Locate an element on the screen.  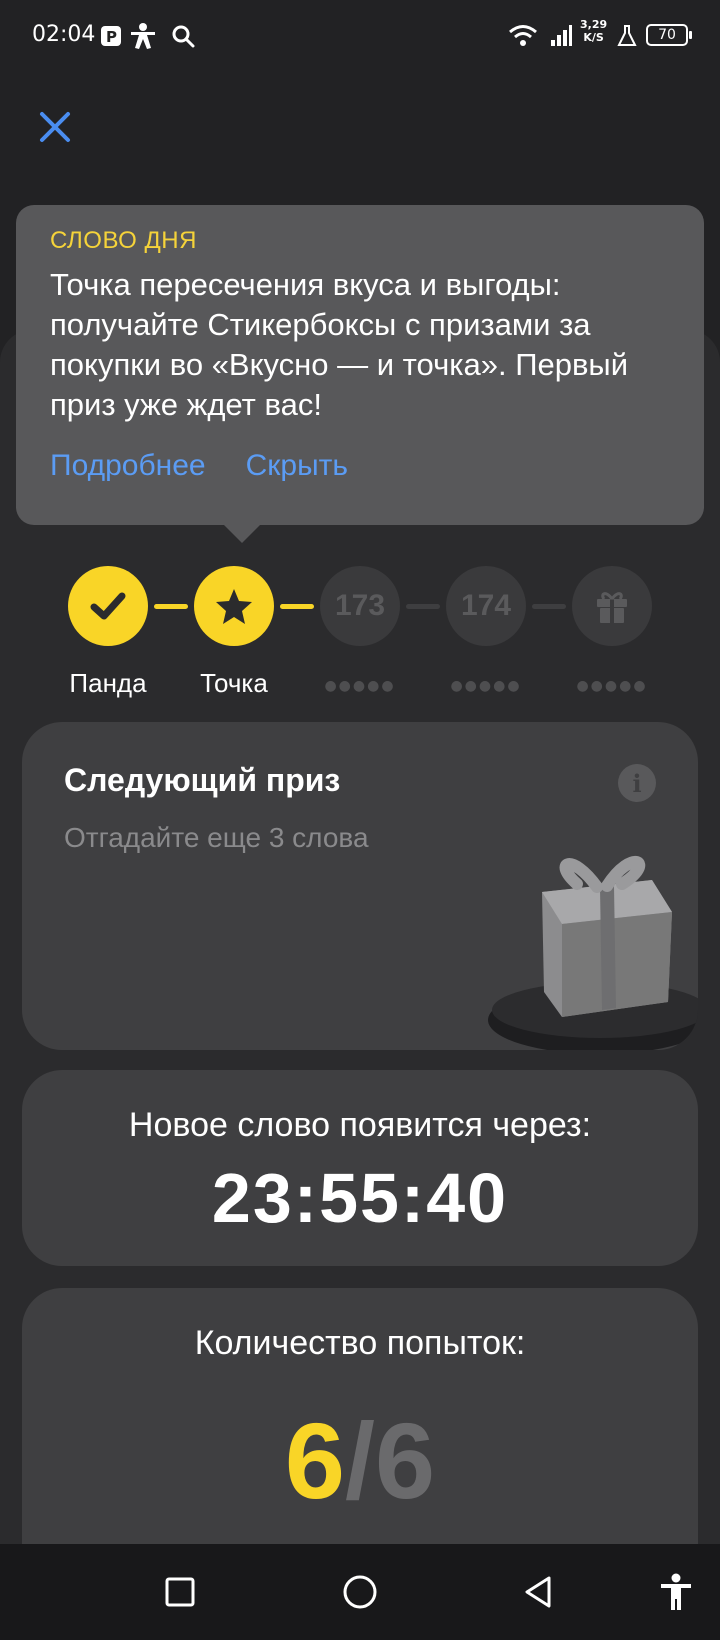
recents-icon is located at coordinates (180, 1592).